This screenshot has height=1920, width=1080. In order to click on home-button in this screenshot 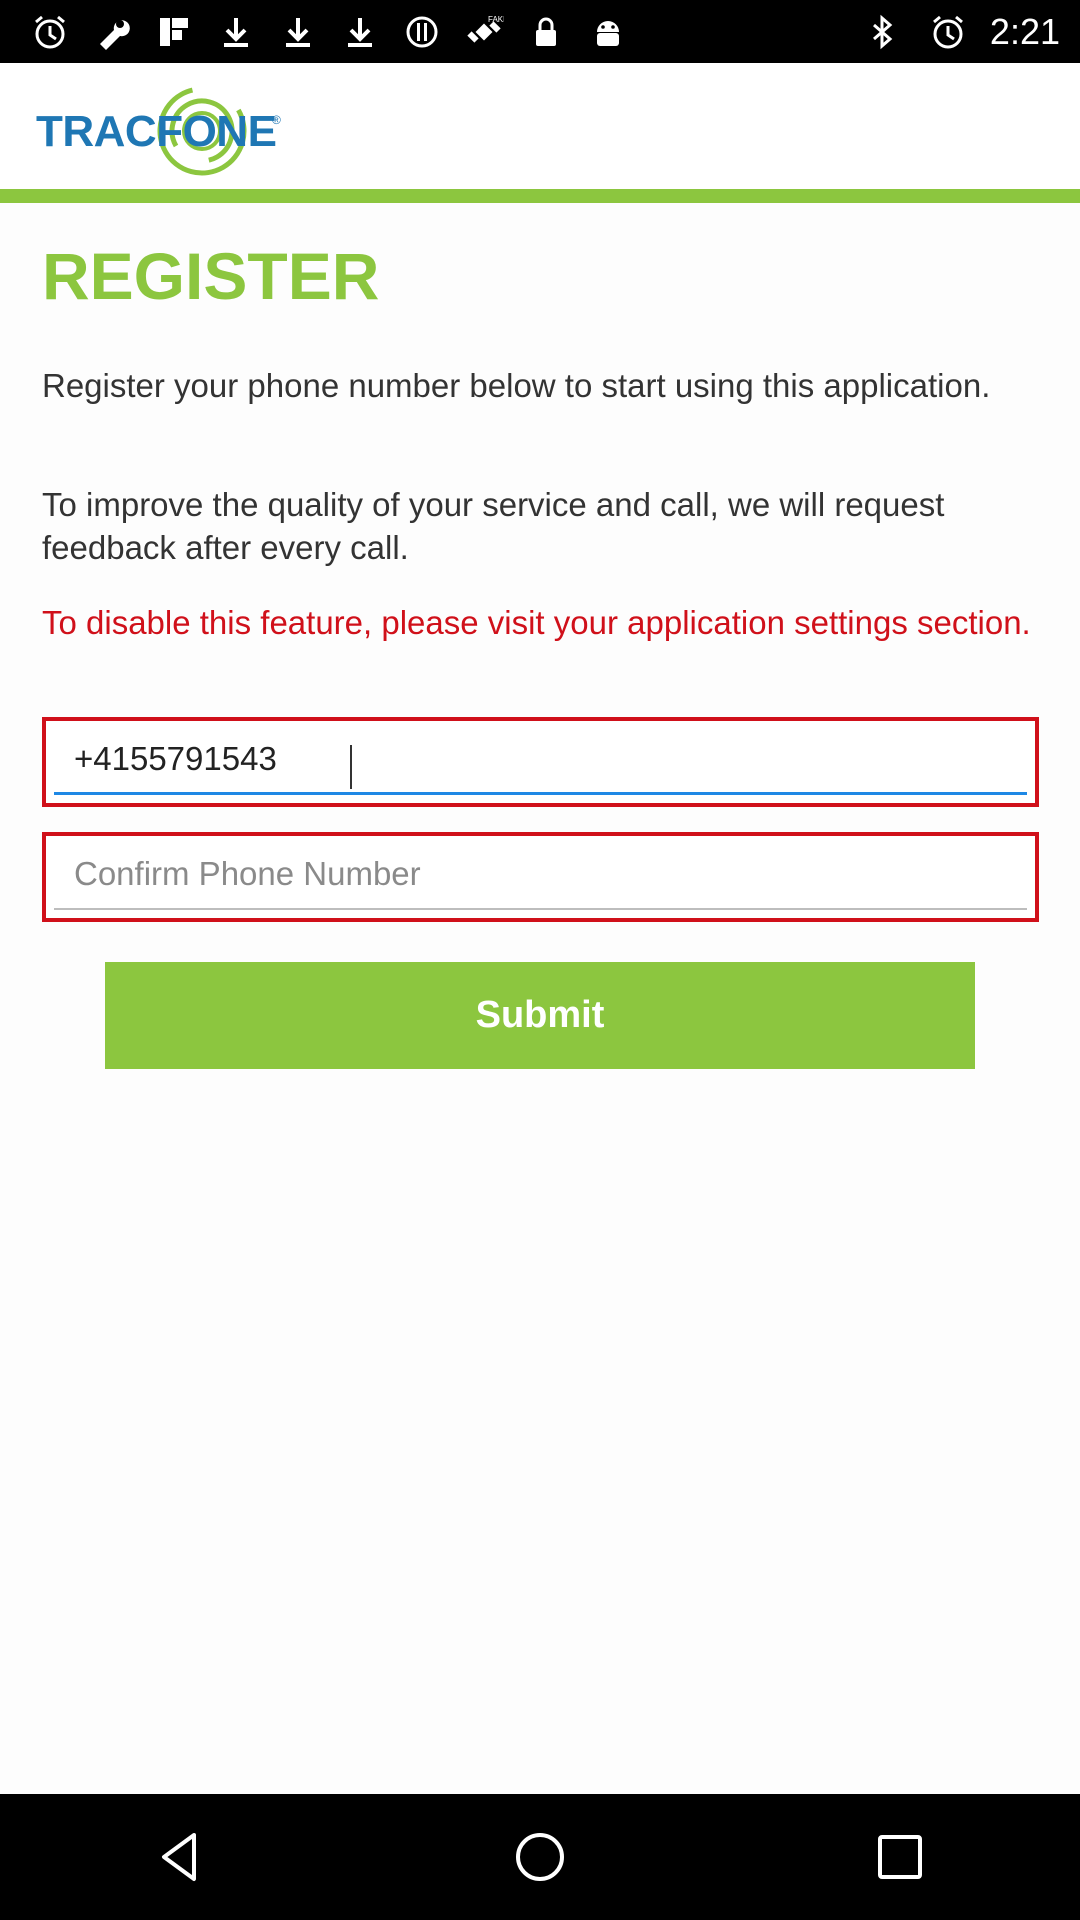, I will do `click(540, 1857)`.